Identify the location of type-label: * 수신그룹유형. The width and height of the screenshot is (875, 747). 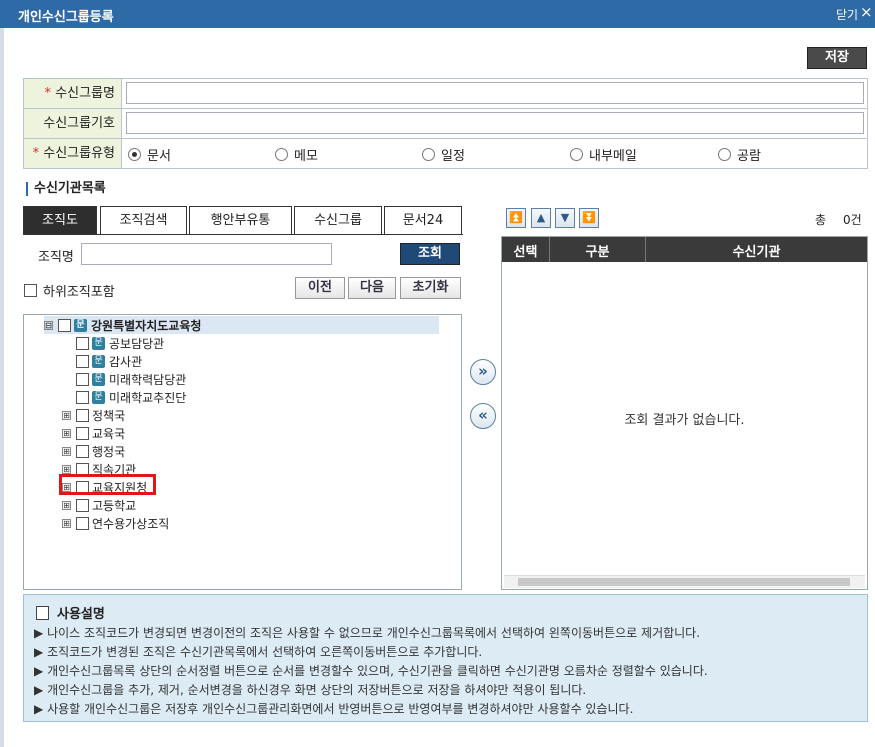
(73, 153).